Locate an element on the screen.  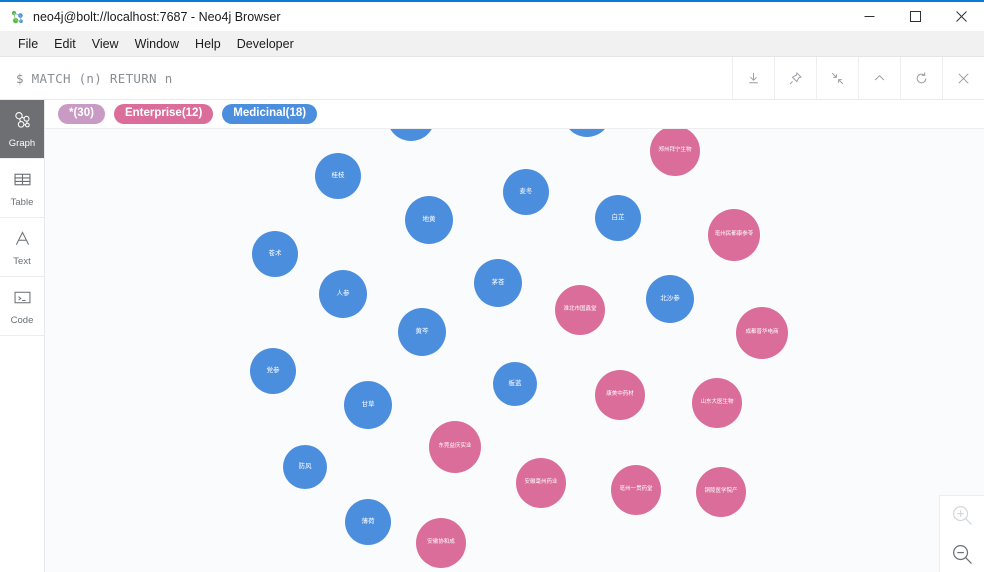
code-icon is located at coordinates (22, 300).